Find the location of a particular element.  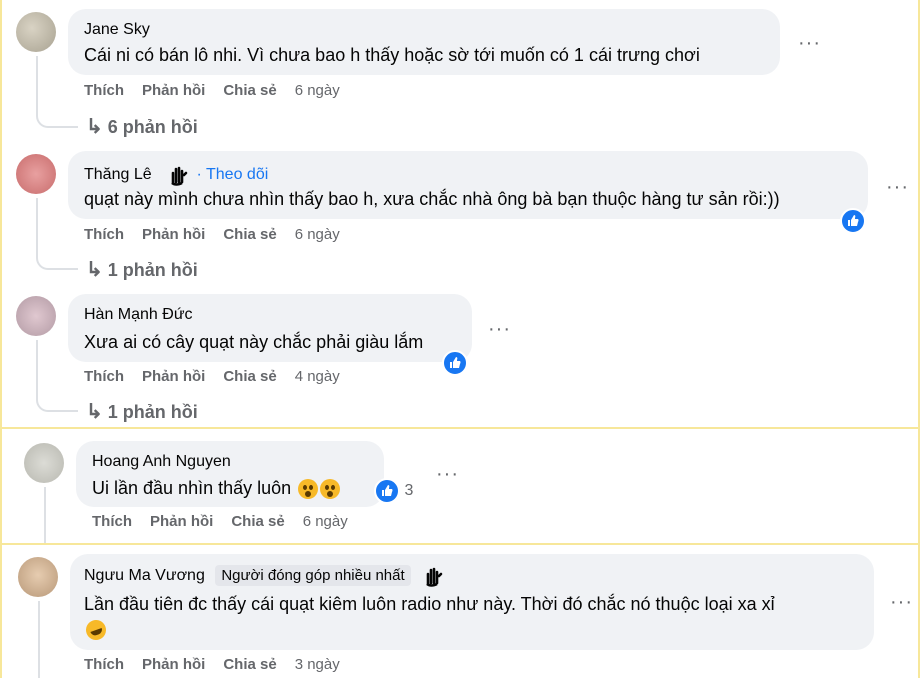

comment-text: Ui lần đầu nhìn thấy luôn is located at coordinates (216, 489).